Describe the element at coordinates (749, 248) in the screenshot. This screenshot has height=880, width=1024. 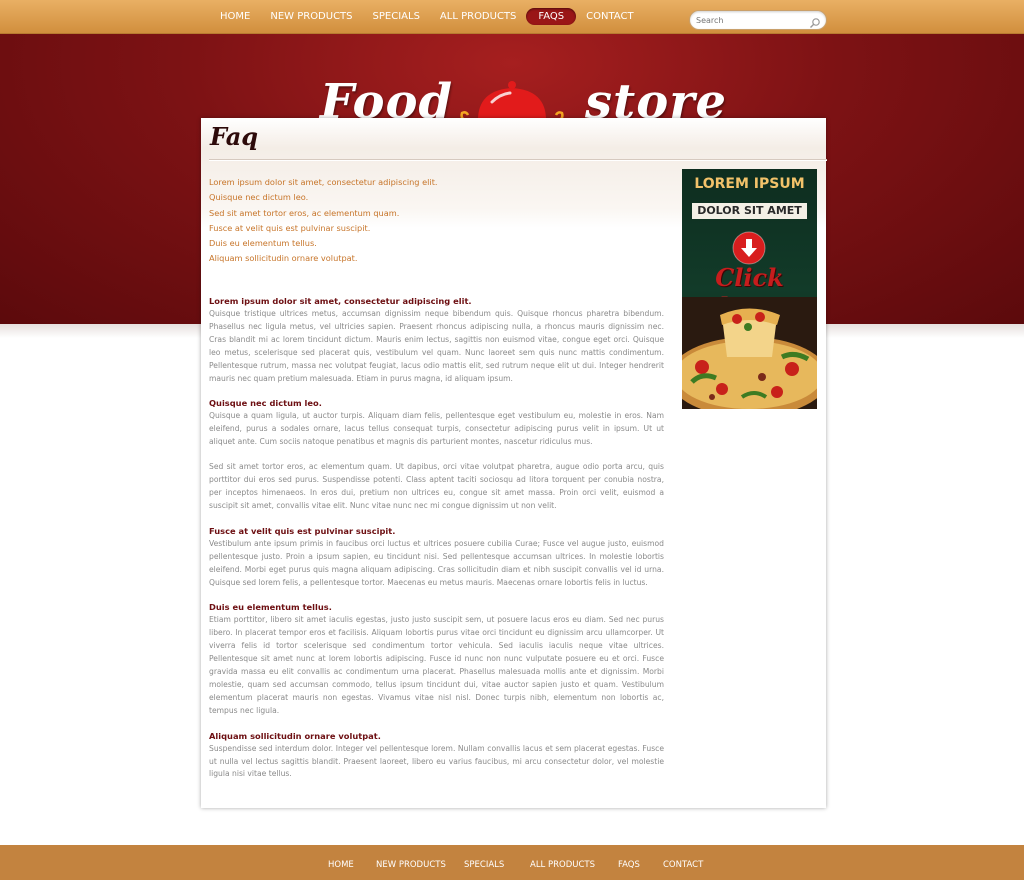
I see `arrow-down-icon` at that location.